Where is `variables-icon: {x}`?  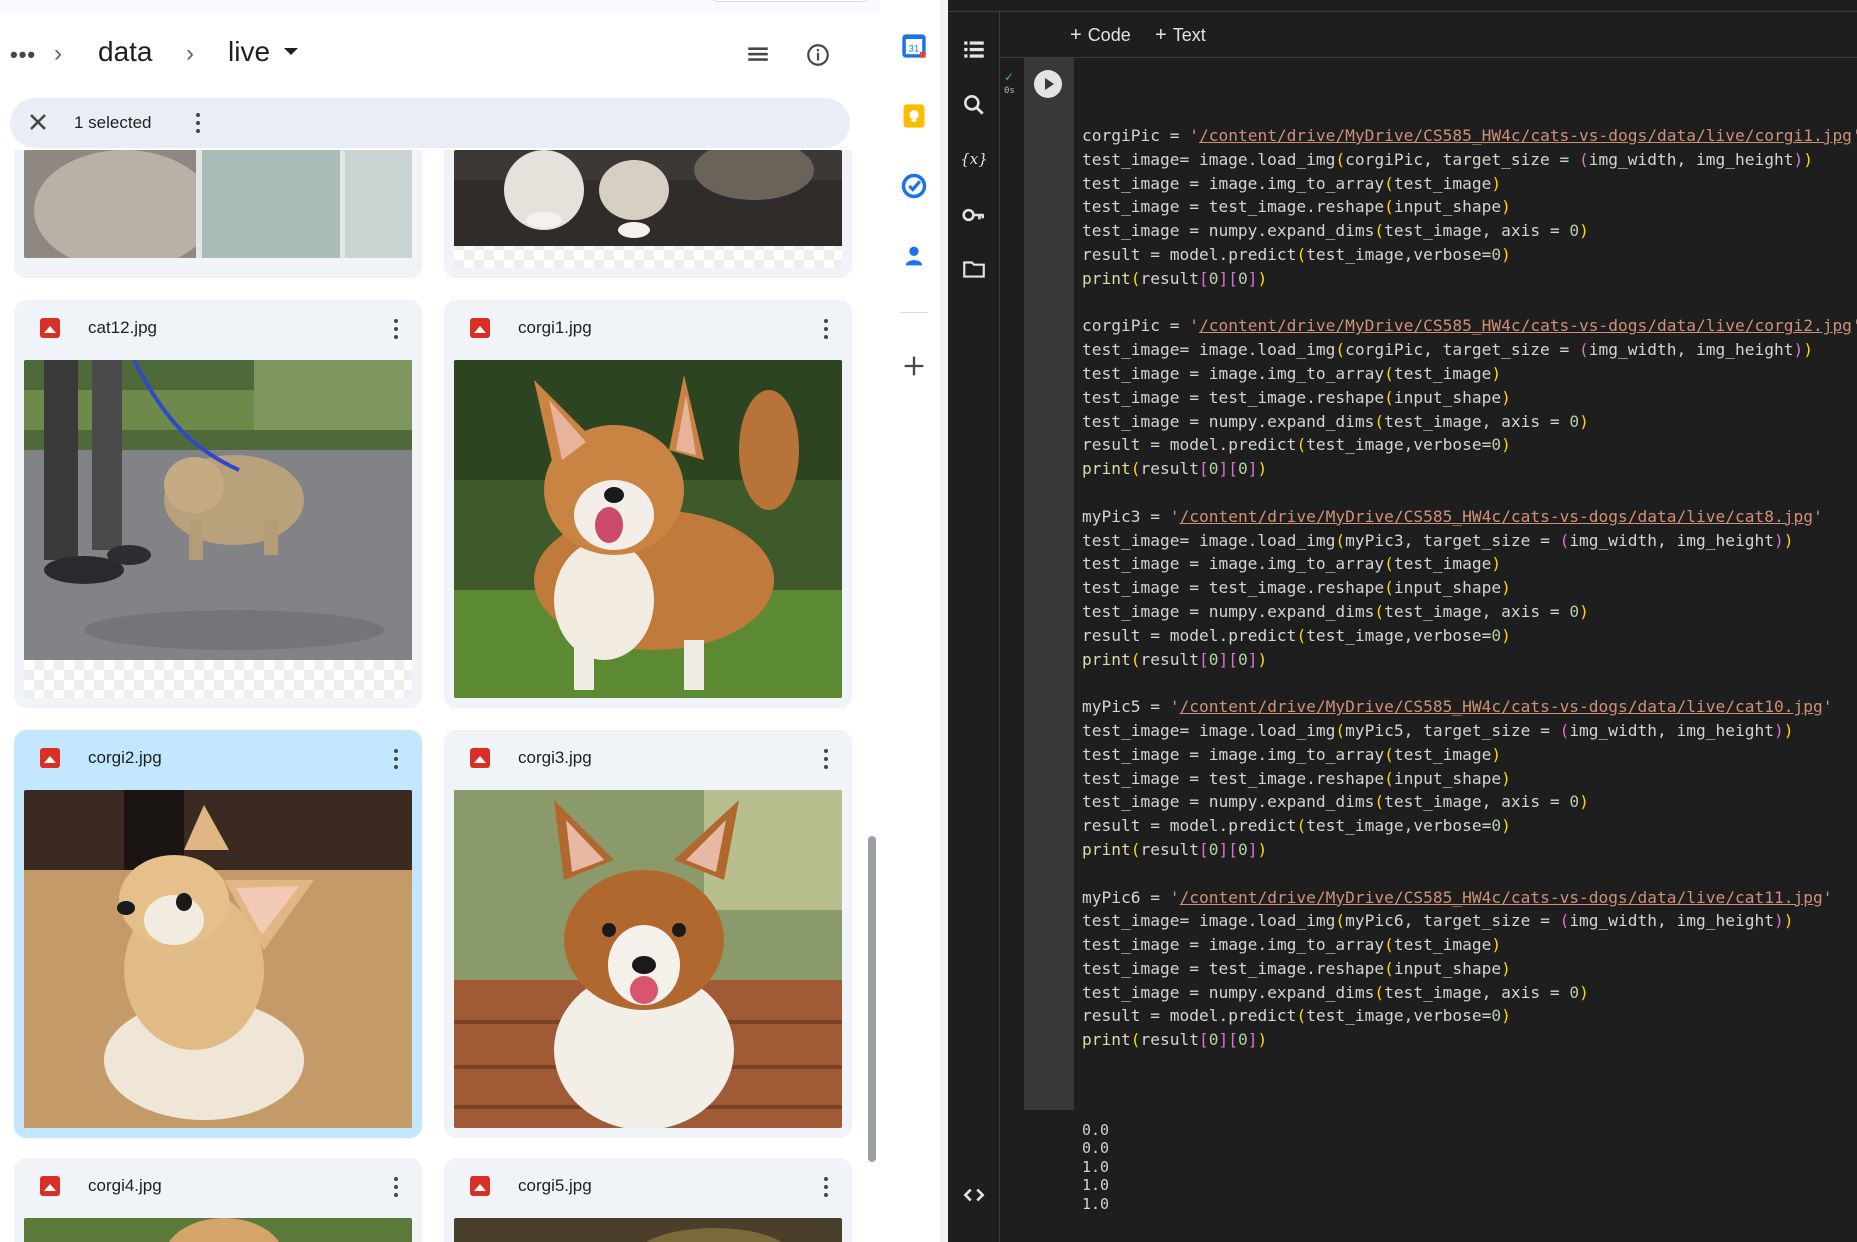
variables-icon: {x} is located at coordinates (974, 159).